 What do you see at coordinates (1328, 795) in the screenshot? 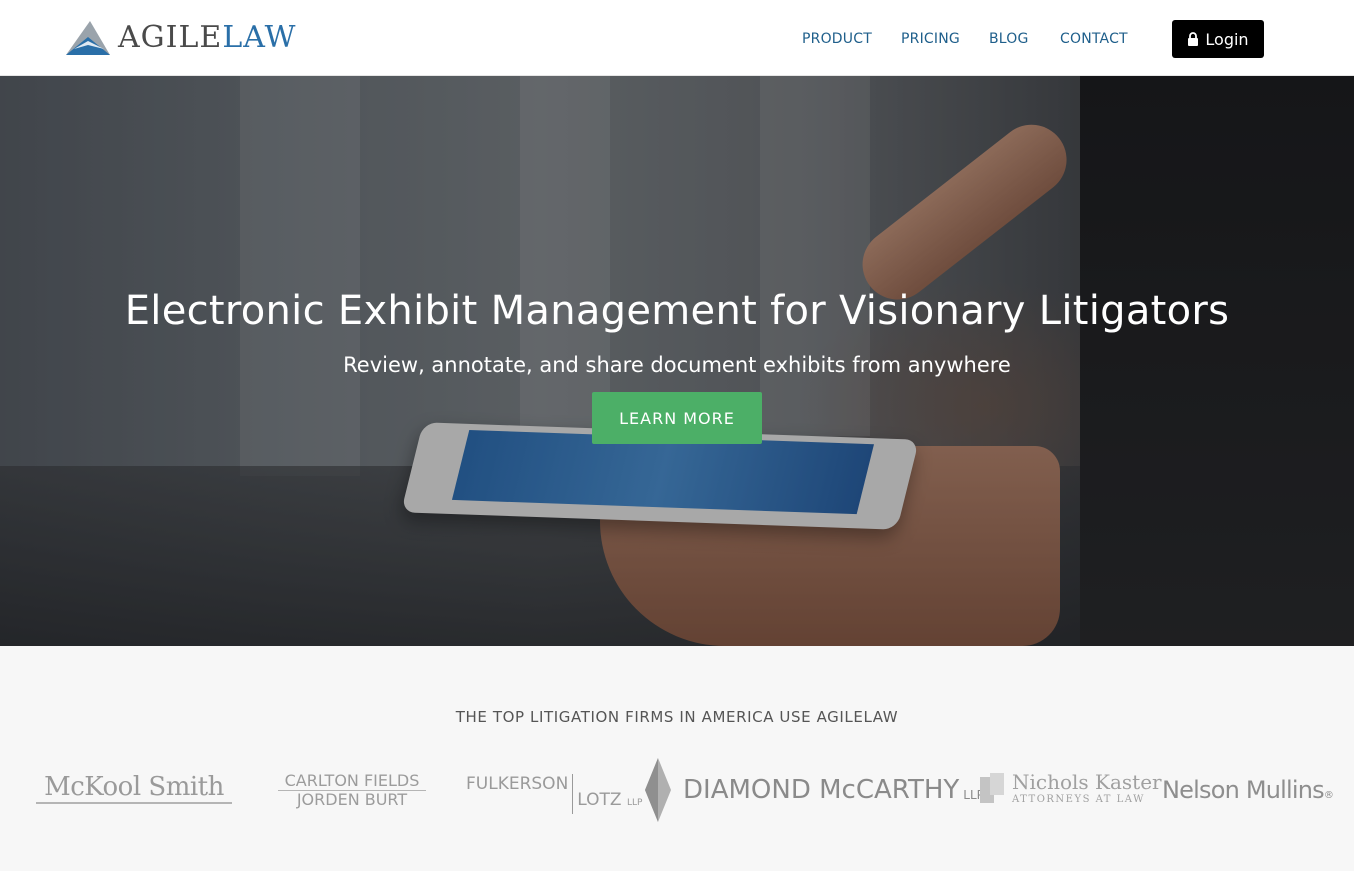
I see `registered-mark-icon: ®` at bounding box center [1328, 795].